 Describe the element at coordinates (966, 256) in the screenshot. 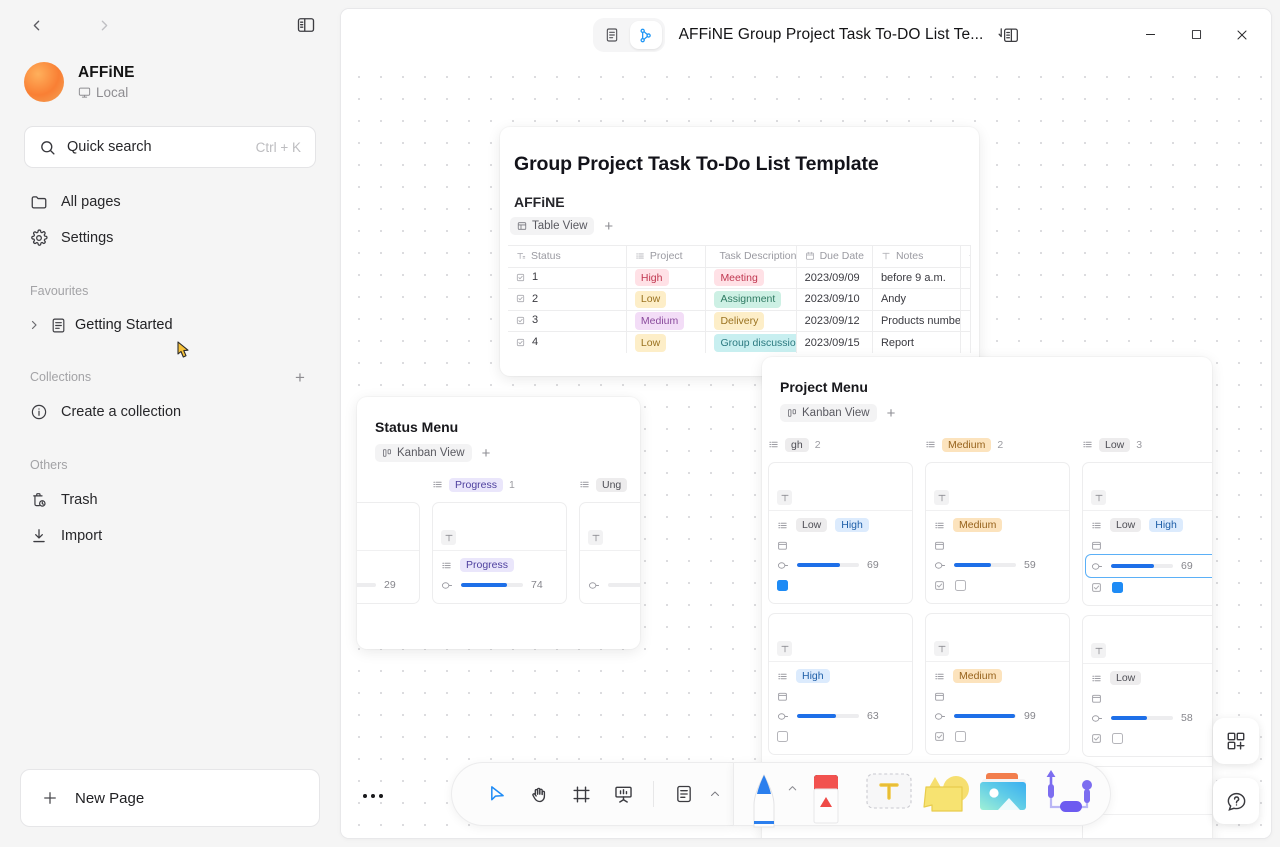

I see `column-header-add: +` at that location.